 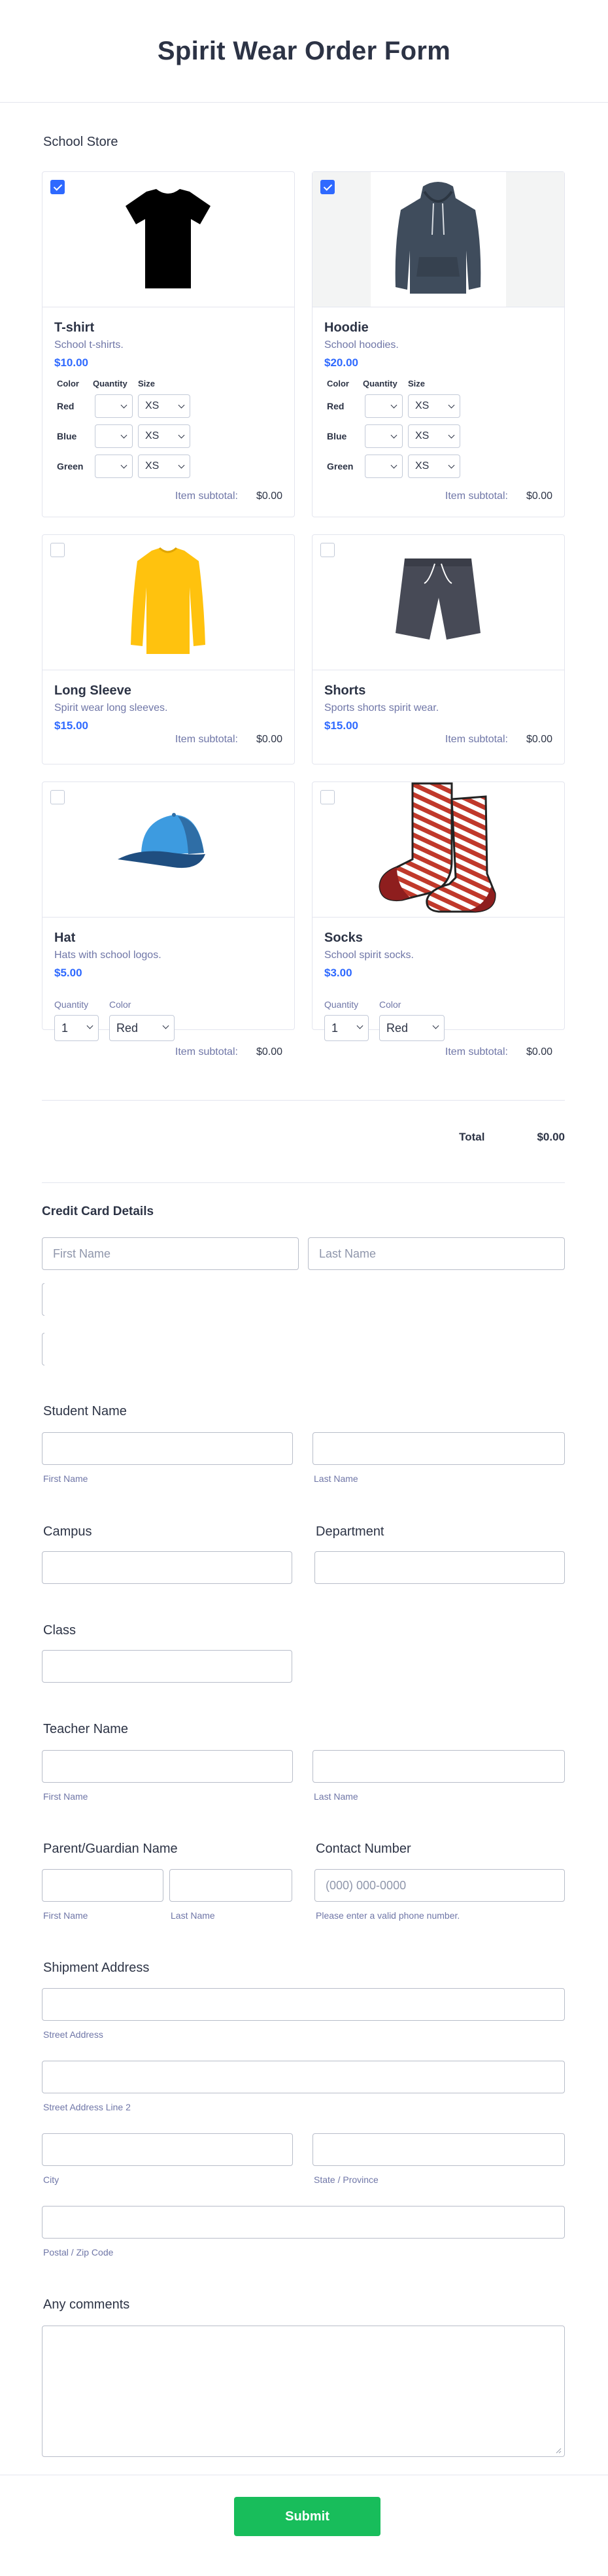 I want to click on product-name: Shorts, so click(x=345, y=690).